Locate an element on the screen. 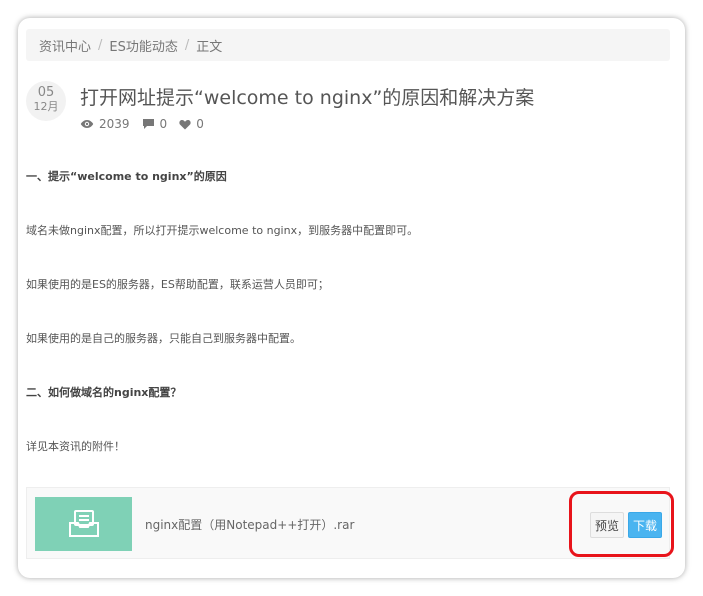 This screenshot has width=703, height=596. breadcrumb-item-current: 正文 is located at coordinates (209, 47).